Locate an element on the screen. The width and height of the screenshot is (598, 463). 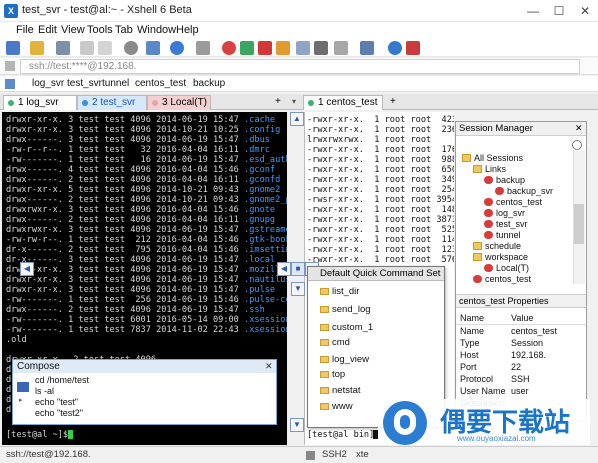
close-button: ✕ is located at coordinates (585, 11).